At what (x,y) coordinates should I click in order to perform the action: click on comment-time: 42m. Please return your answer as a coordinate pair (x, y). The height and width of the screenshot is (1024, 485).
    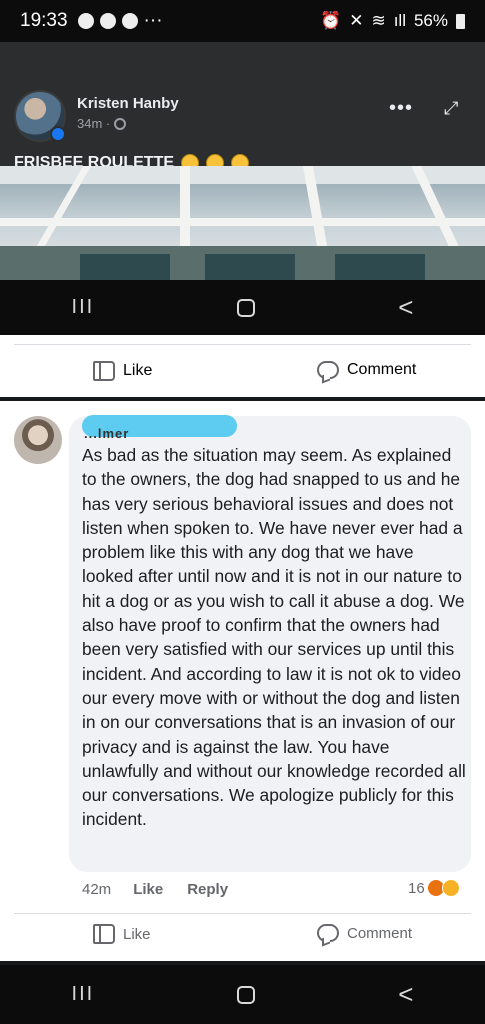
    Looking at the image, I should click on (97, 889).